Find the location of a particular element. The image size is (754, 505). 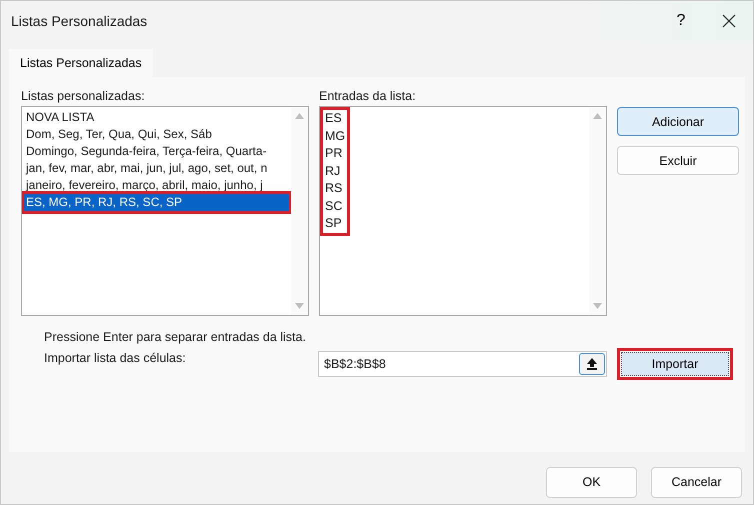

entries-label: Entradas da lista: is located at coordinates (368, 96).